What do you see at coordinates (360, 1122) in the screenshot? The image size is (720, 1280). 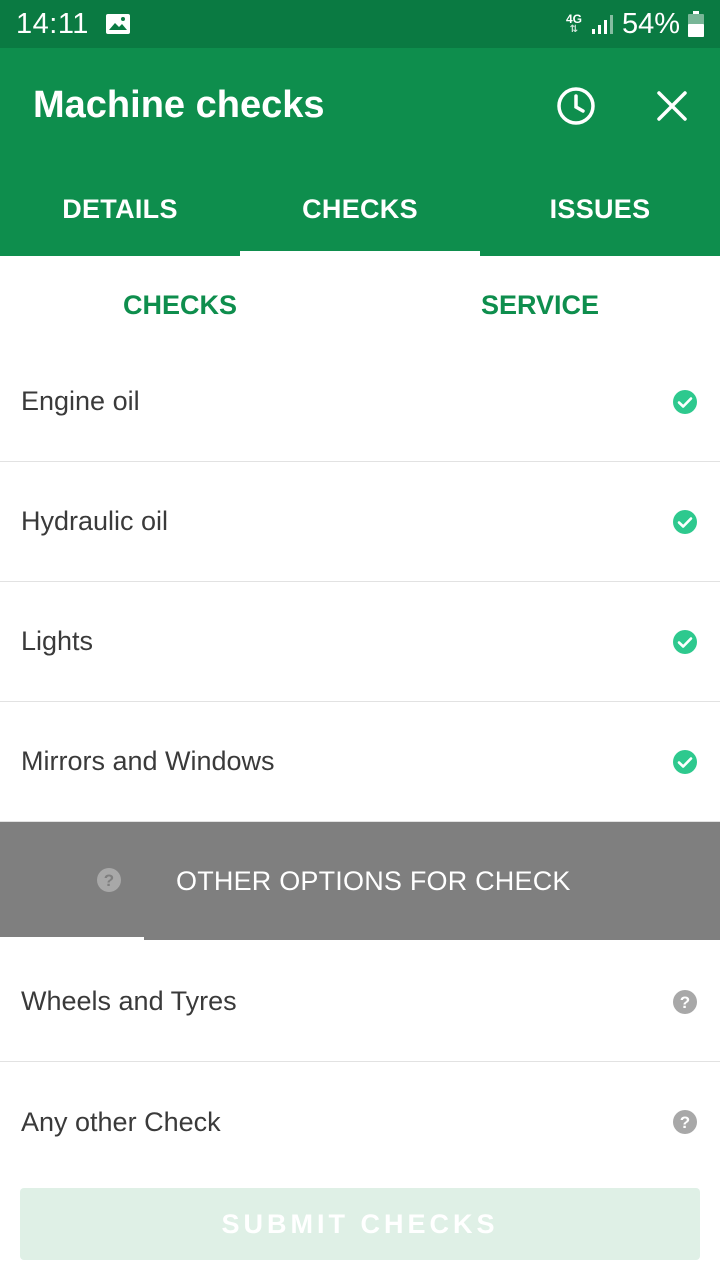 I see `check-row-any-other: Any other Check ?` at bounding box center [360, 1122].